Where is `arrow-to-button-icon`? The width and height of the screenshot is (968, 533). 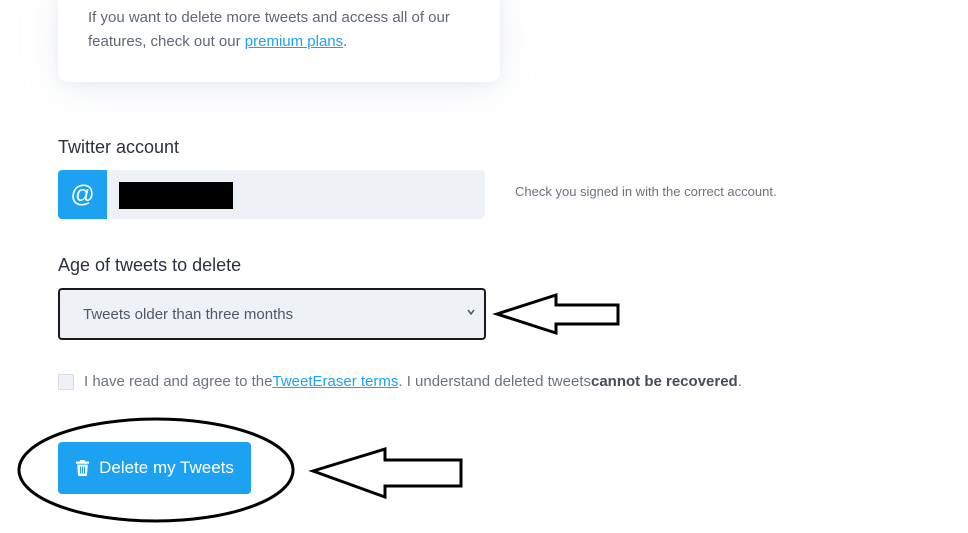 arrow-to-button-icon is located at coordinates (385, 473).